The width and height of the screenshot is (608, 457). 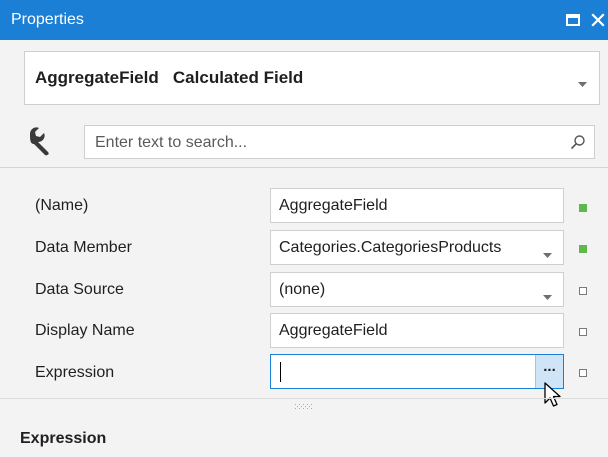 I want to click on close-icon, so click(x=598, y=20).